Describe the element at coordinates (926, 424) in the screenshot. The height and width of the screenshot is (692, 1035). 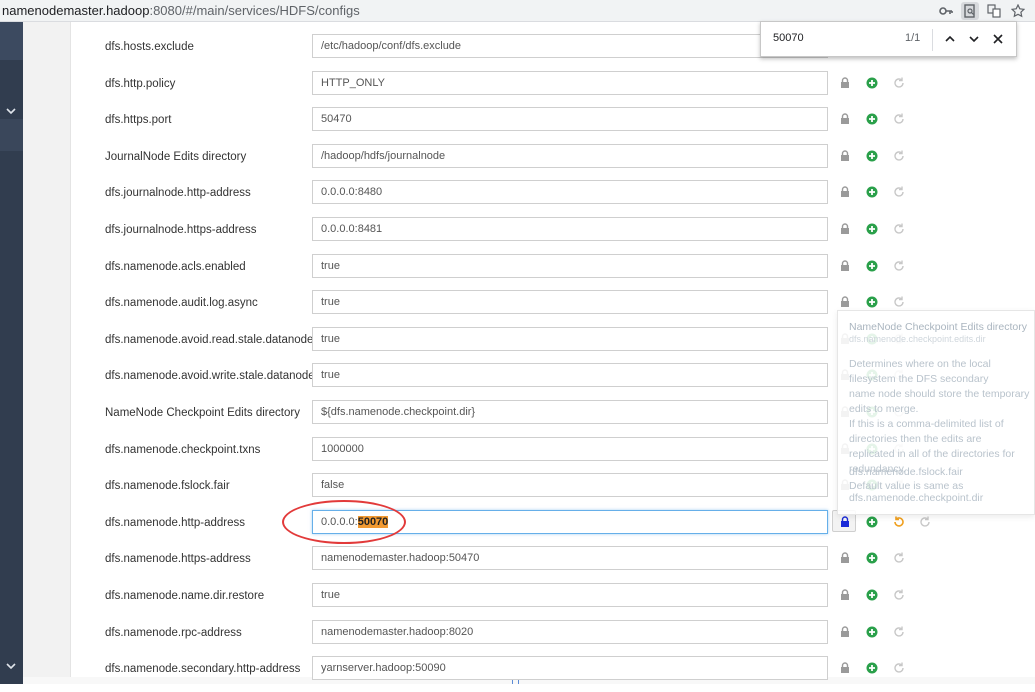
I see `tooltip-text: If this is a comma-delimited list of` at that location.